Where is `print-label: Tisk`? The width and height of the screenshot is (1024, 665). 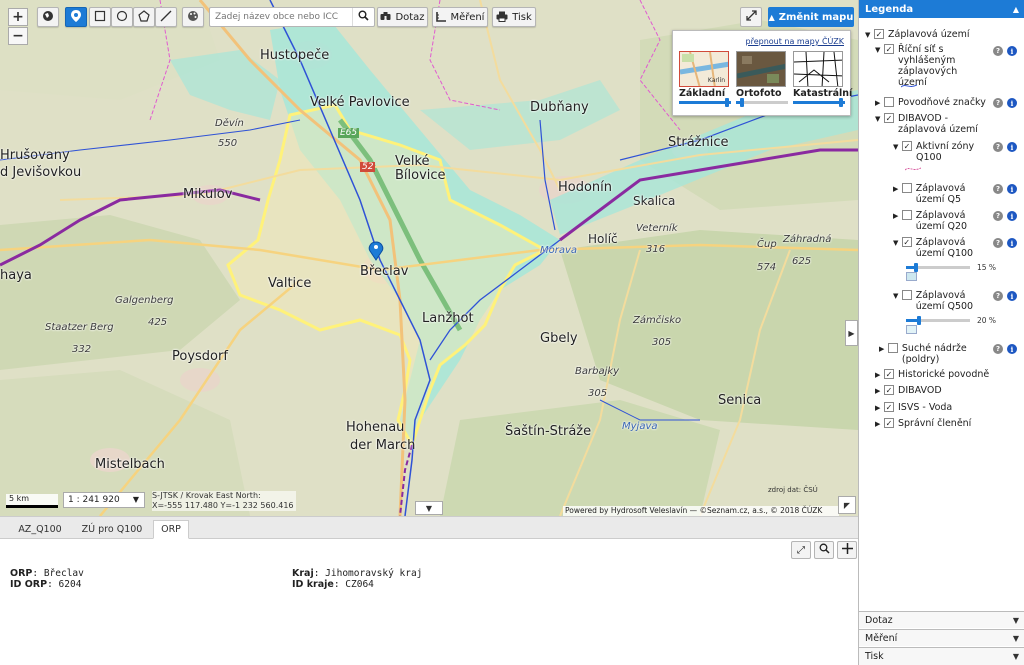
print-label: Tisk is located at coordinates (522, 17).